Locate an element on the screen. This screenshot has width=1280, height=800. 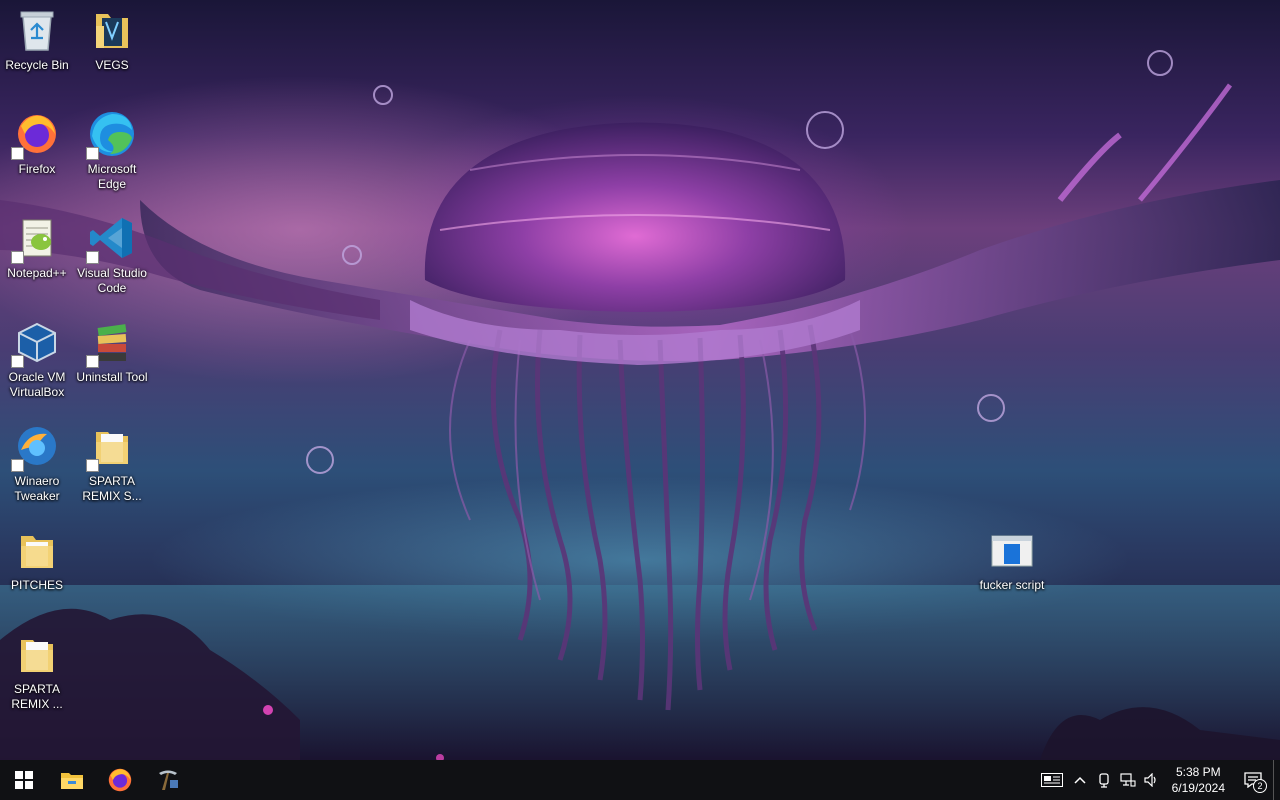
clock-time: 5:38 PM is located at coordinates (1198, 772).